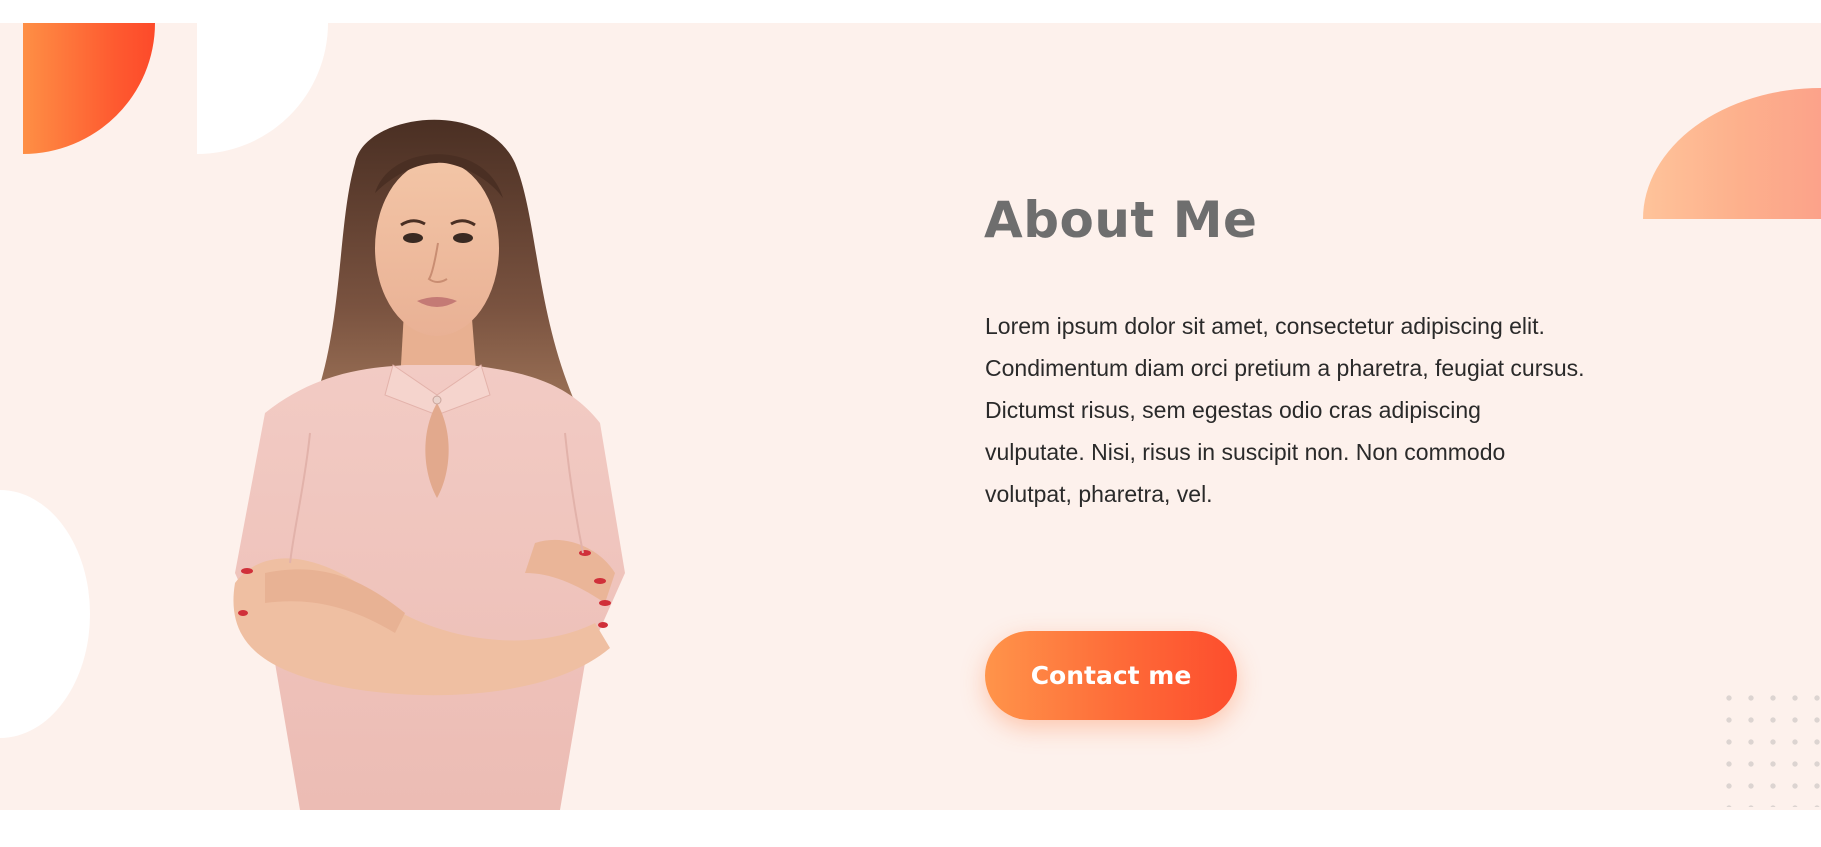  I want to click on decorative-orange-quarter-circle, so click(89, 88).